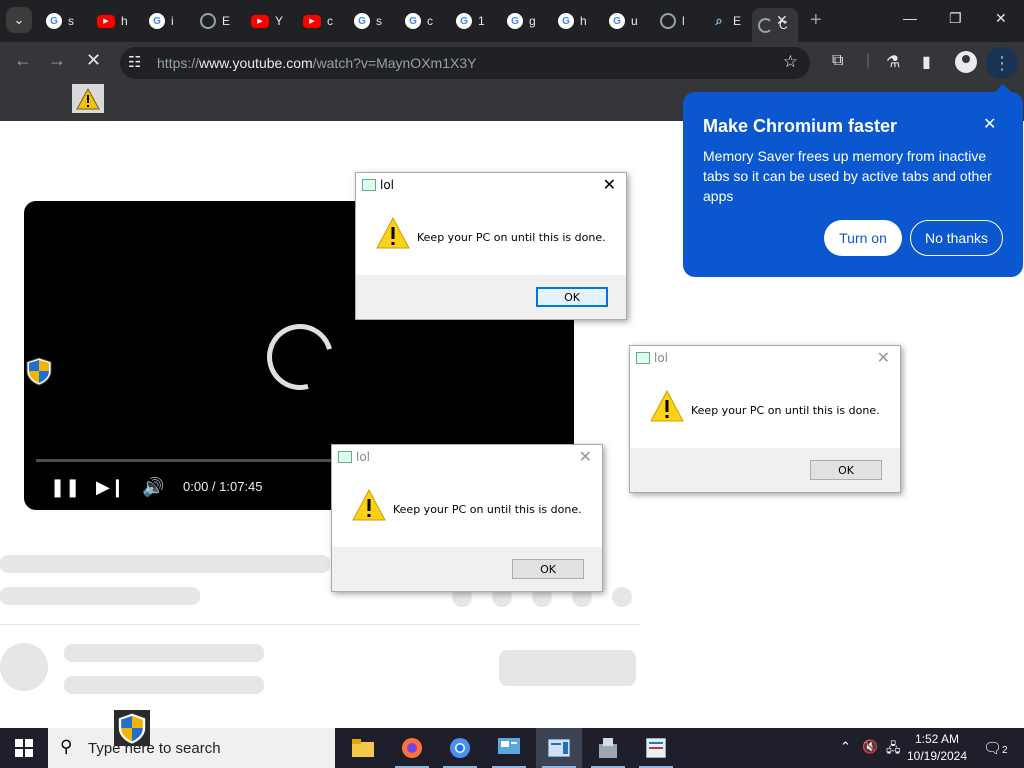  I want to click on control-panel-icon, so click(509, 748).